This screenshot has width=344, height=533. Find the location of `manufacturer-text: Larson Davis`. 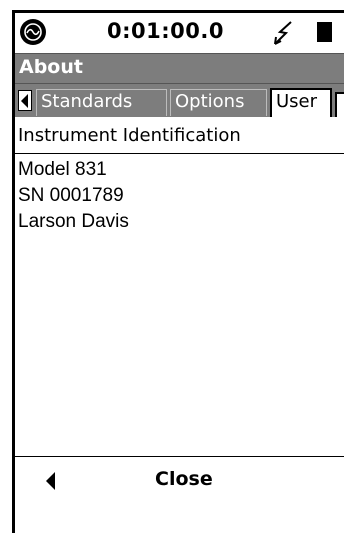

manufacturer-text: Larson Davis is located at coordinates (73, 221).